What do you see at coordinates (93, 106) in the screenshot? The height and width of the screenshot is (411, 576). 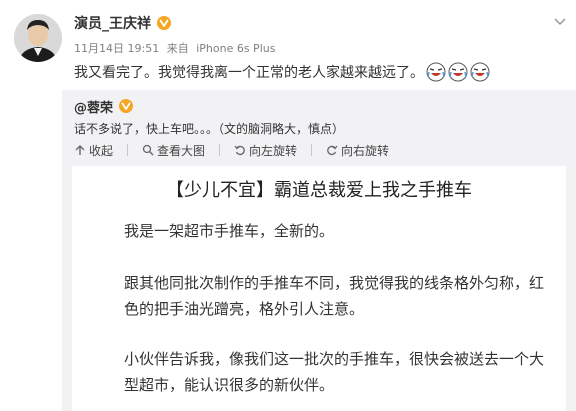 I see `repost-author: @蓉荣` at bounding box center [93, 106].